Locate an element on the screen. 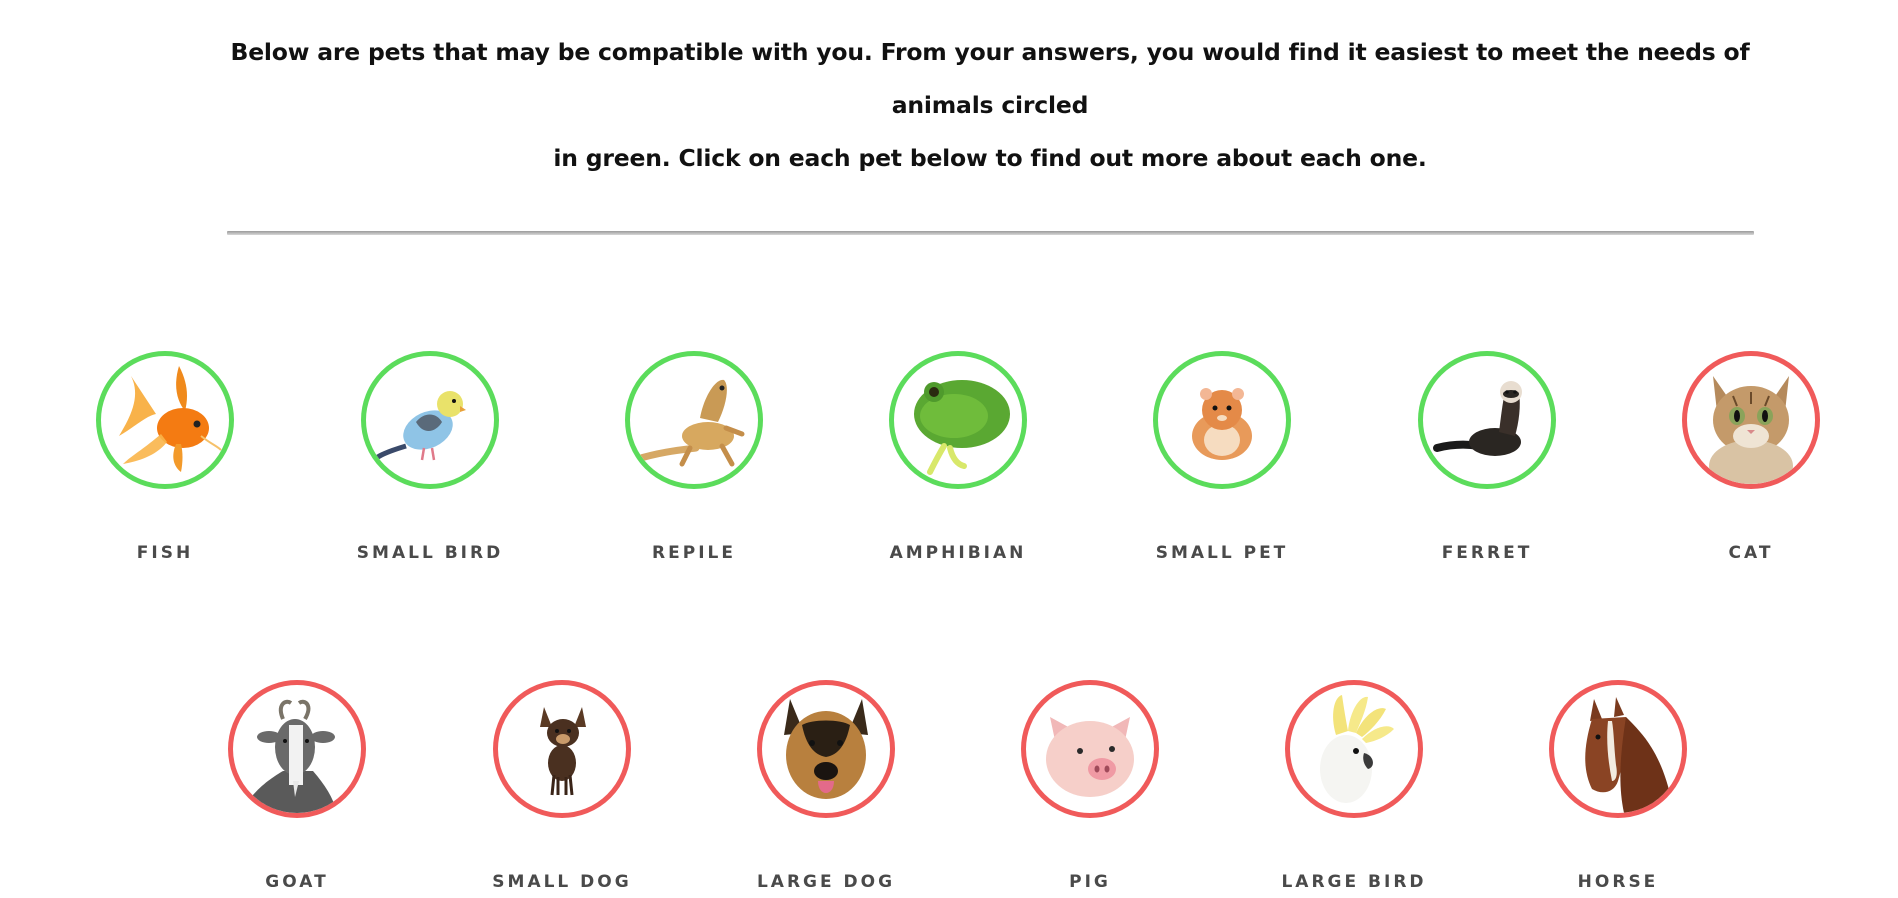 Image resolution: width=1898 pixels, height=898 pixels. goldfish-icon is located at coordinates (170, 419).